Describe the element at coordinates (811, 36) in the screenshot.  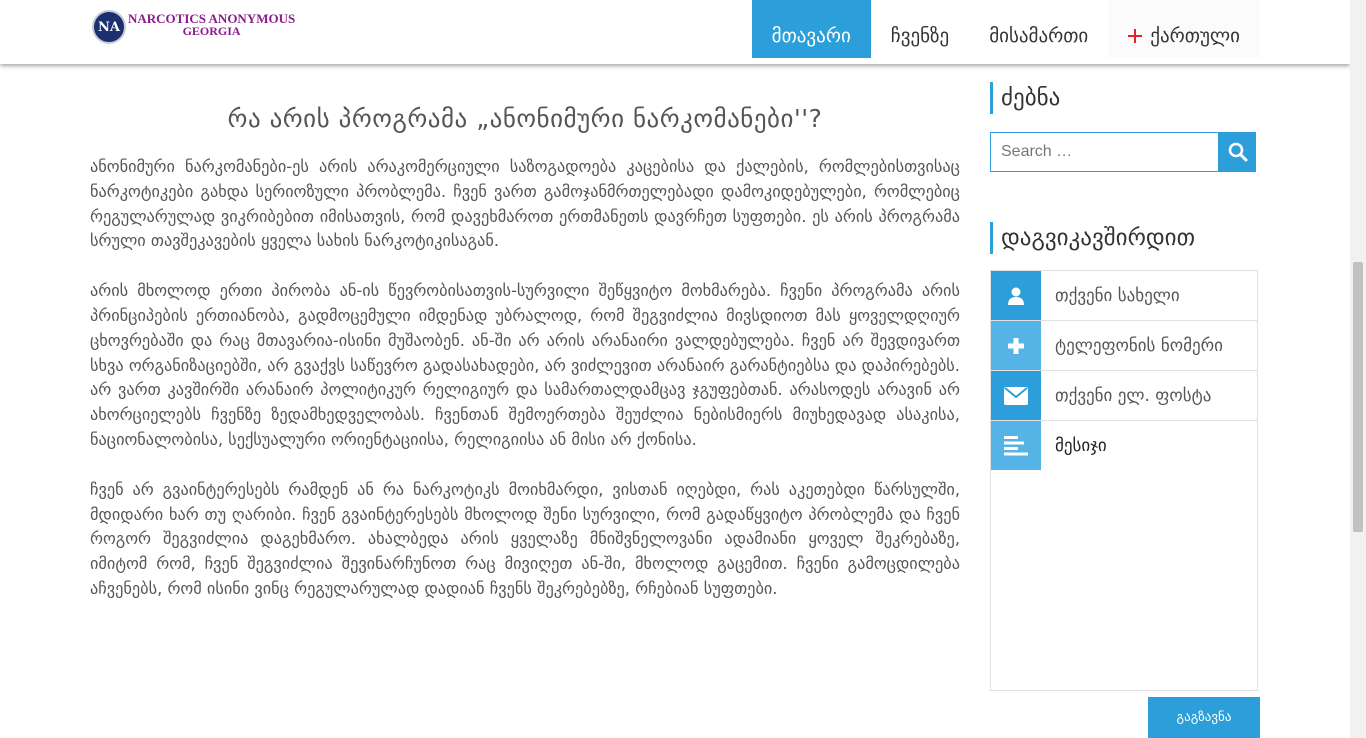
I see `nav-item-label: მთავარი` at that location.